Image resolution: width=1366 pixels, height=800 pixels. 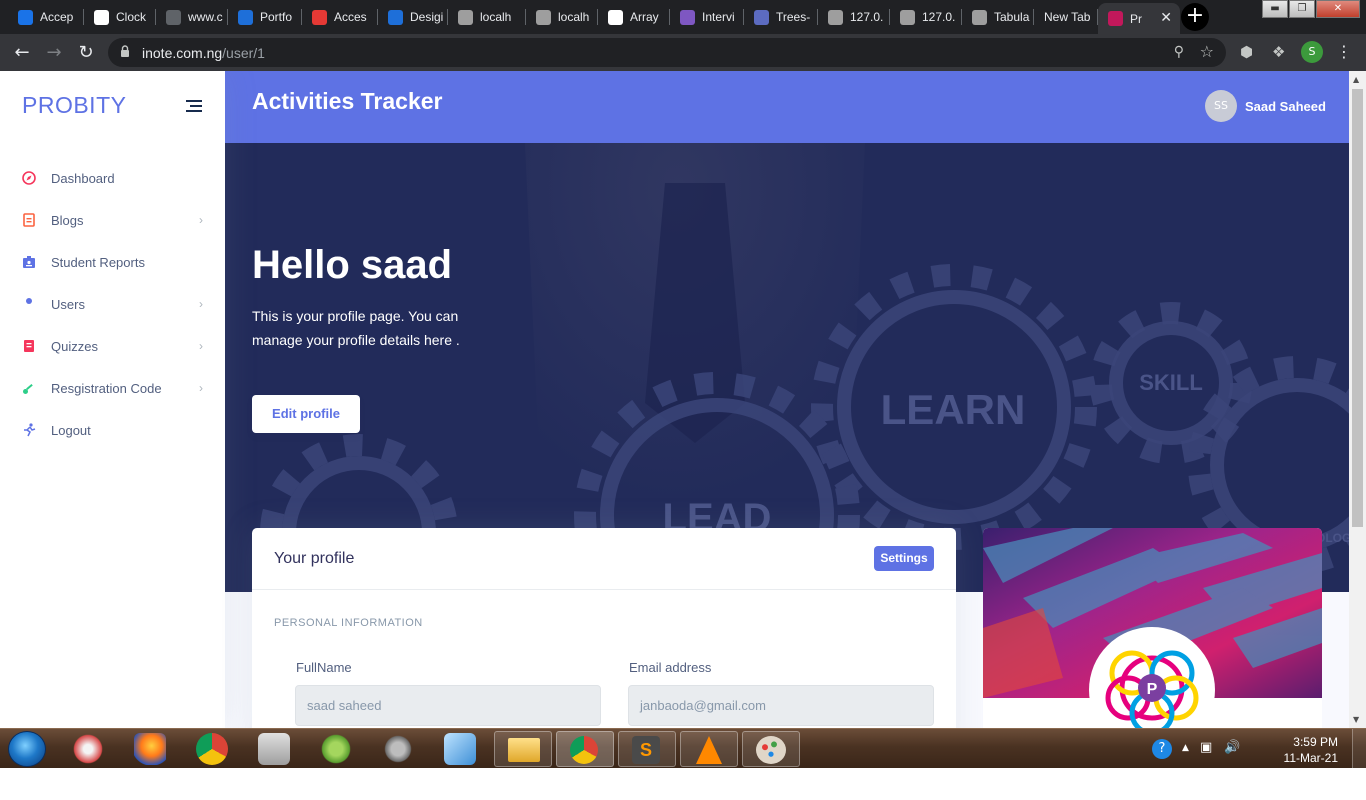 What do you see at coordinates (22, 53) in the screenshot?
I see `back-arrow-icon: ←` at bounding box center [22, 53].